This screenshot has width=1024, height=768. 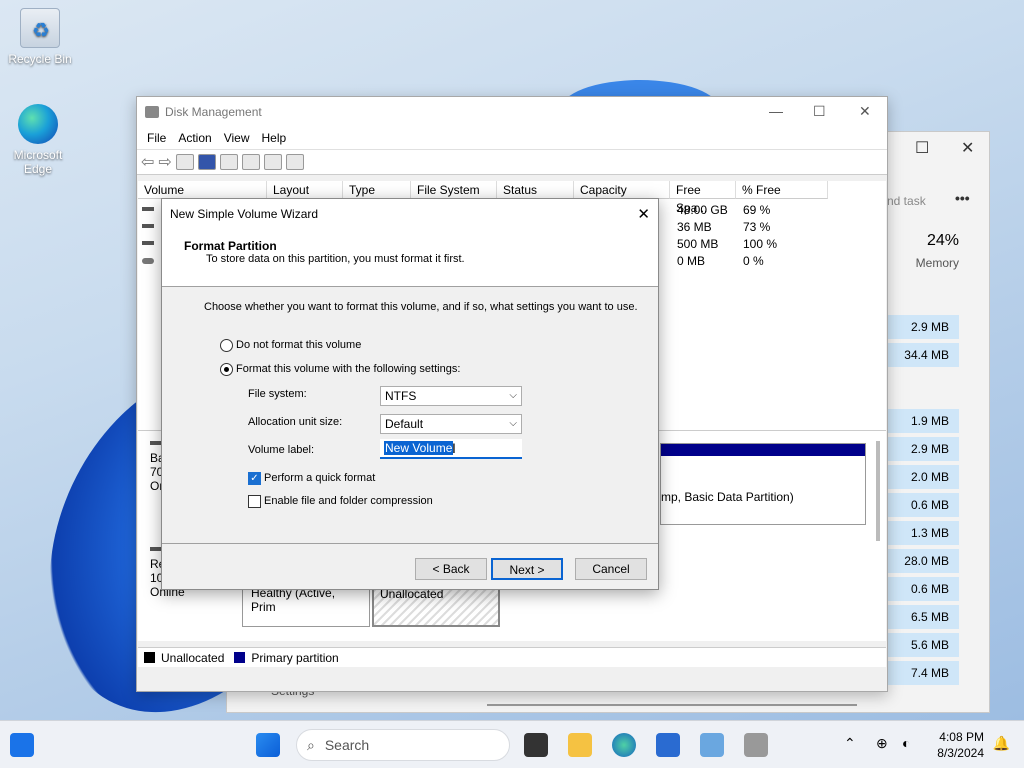 I want to click on primary-partition-bar, so click(x=763, y=450).